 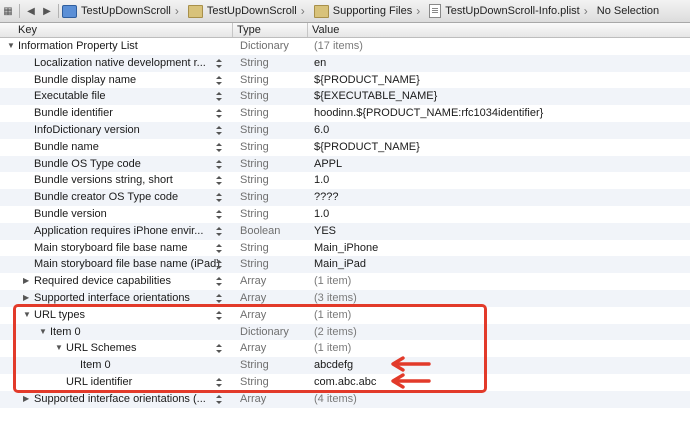 I want to click on row-value: (4 items), so click(x=335, y=398).